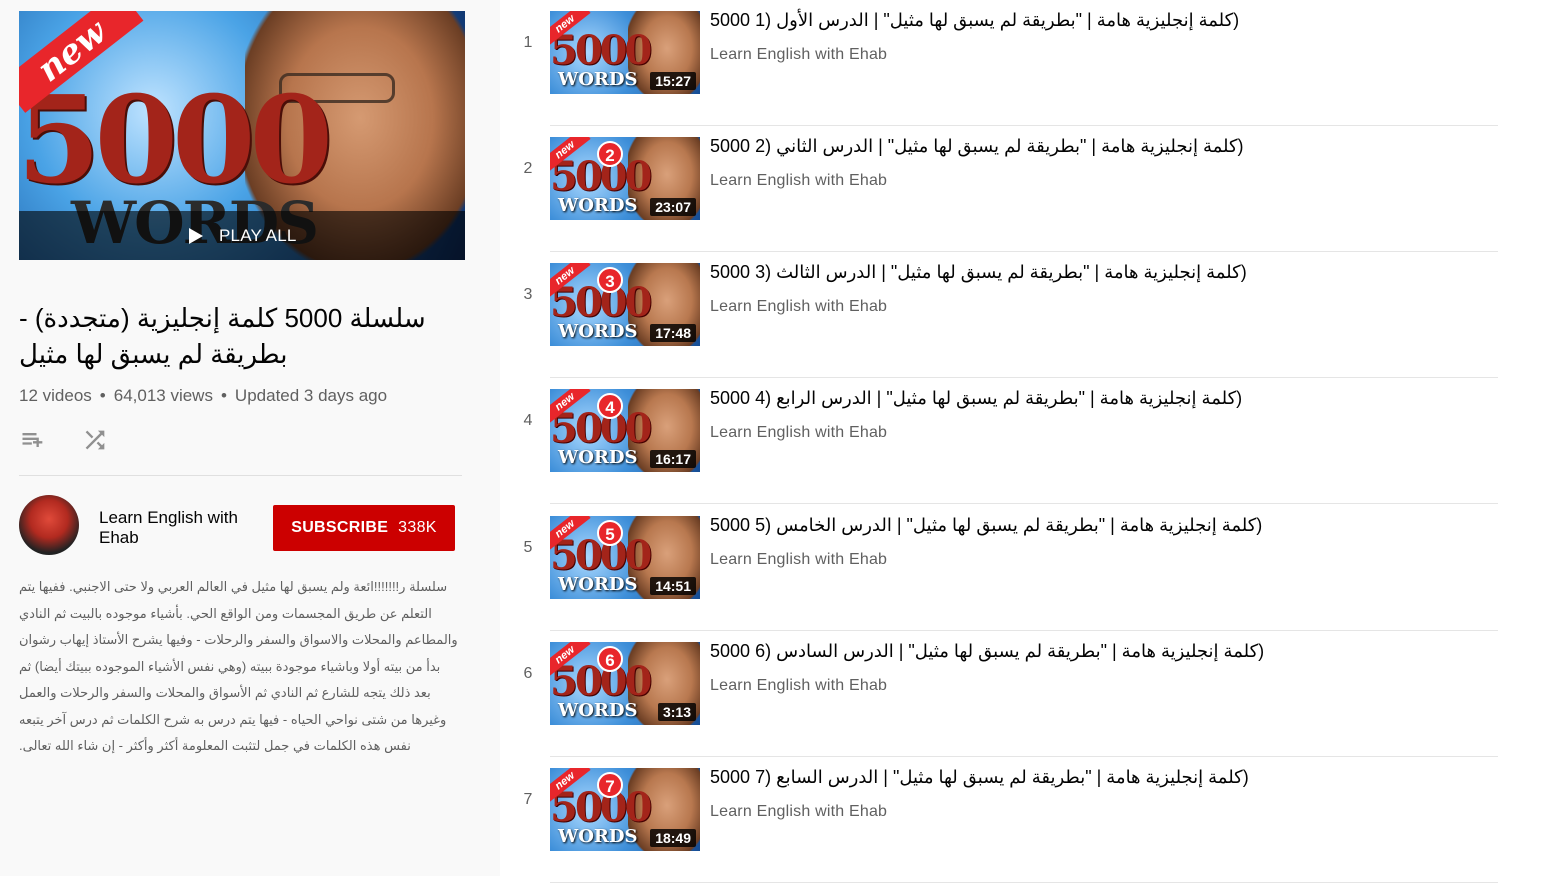  I want to click on play-all-button: PLAY ALL, so click(242, 235).